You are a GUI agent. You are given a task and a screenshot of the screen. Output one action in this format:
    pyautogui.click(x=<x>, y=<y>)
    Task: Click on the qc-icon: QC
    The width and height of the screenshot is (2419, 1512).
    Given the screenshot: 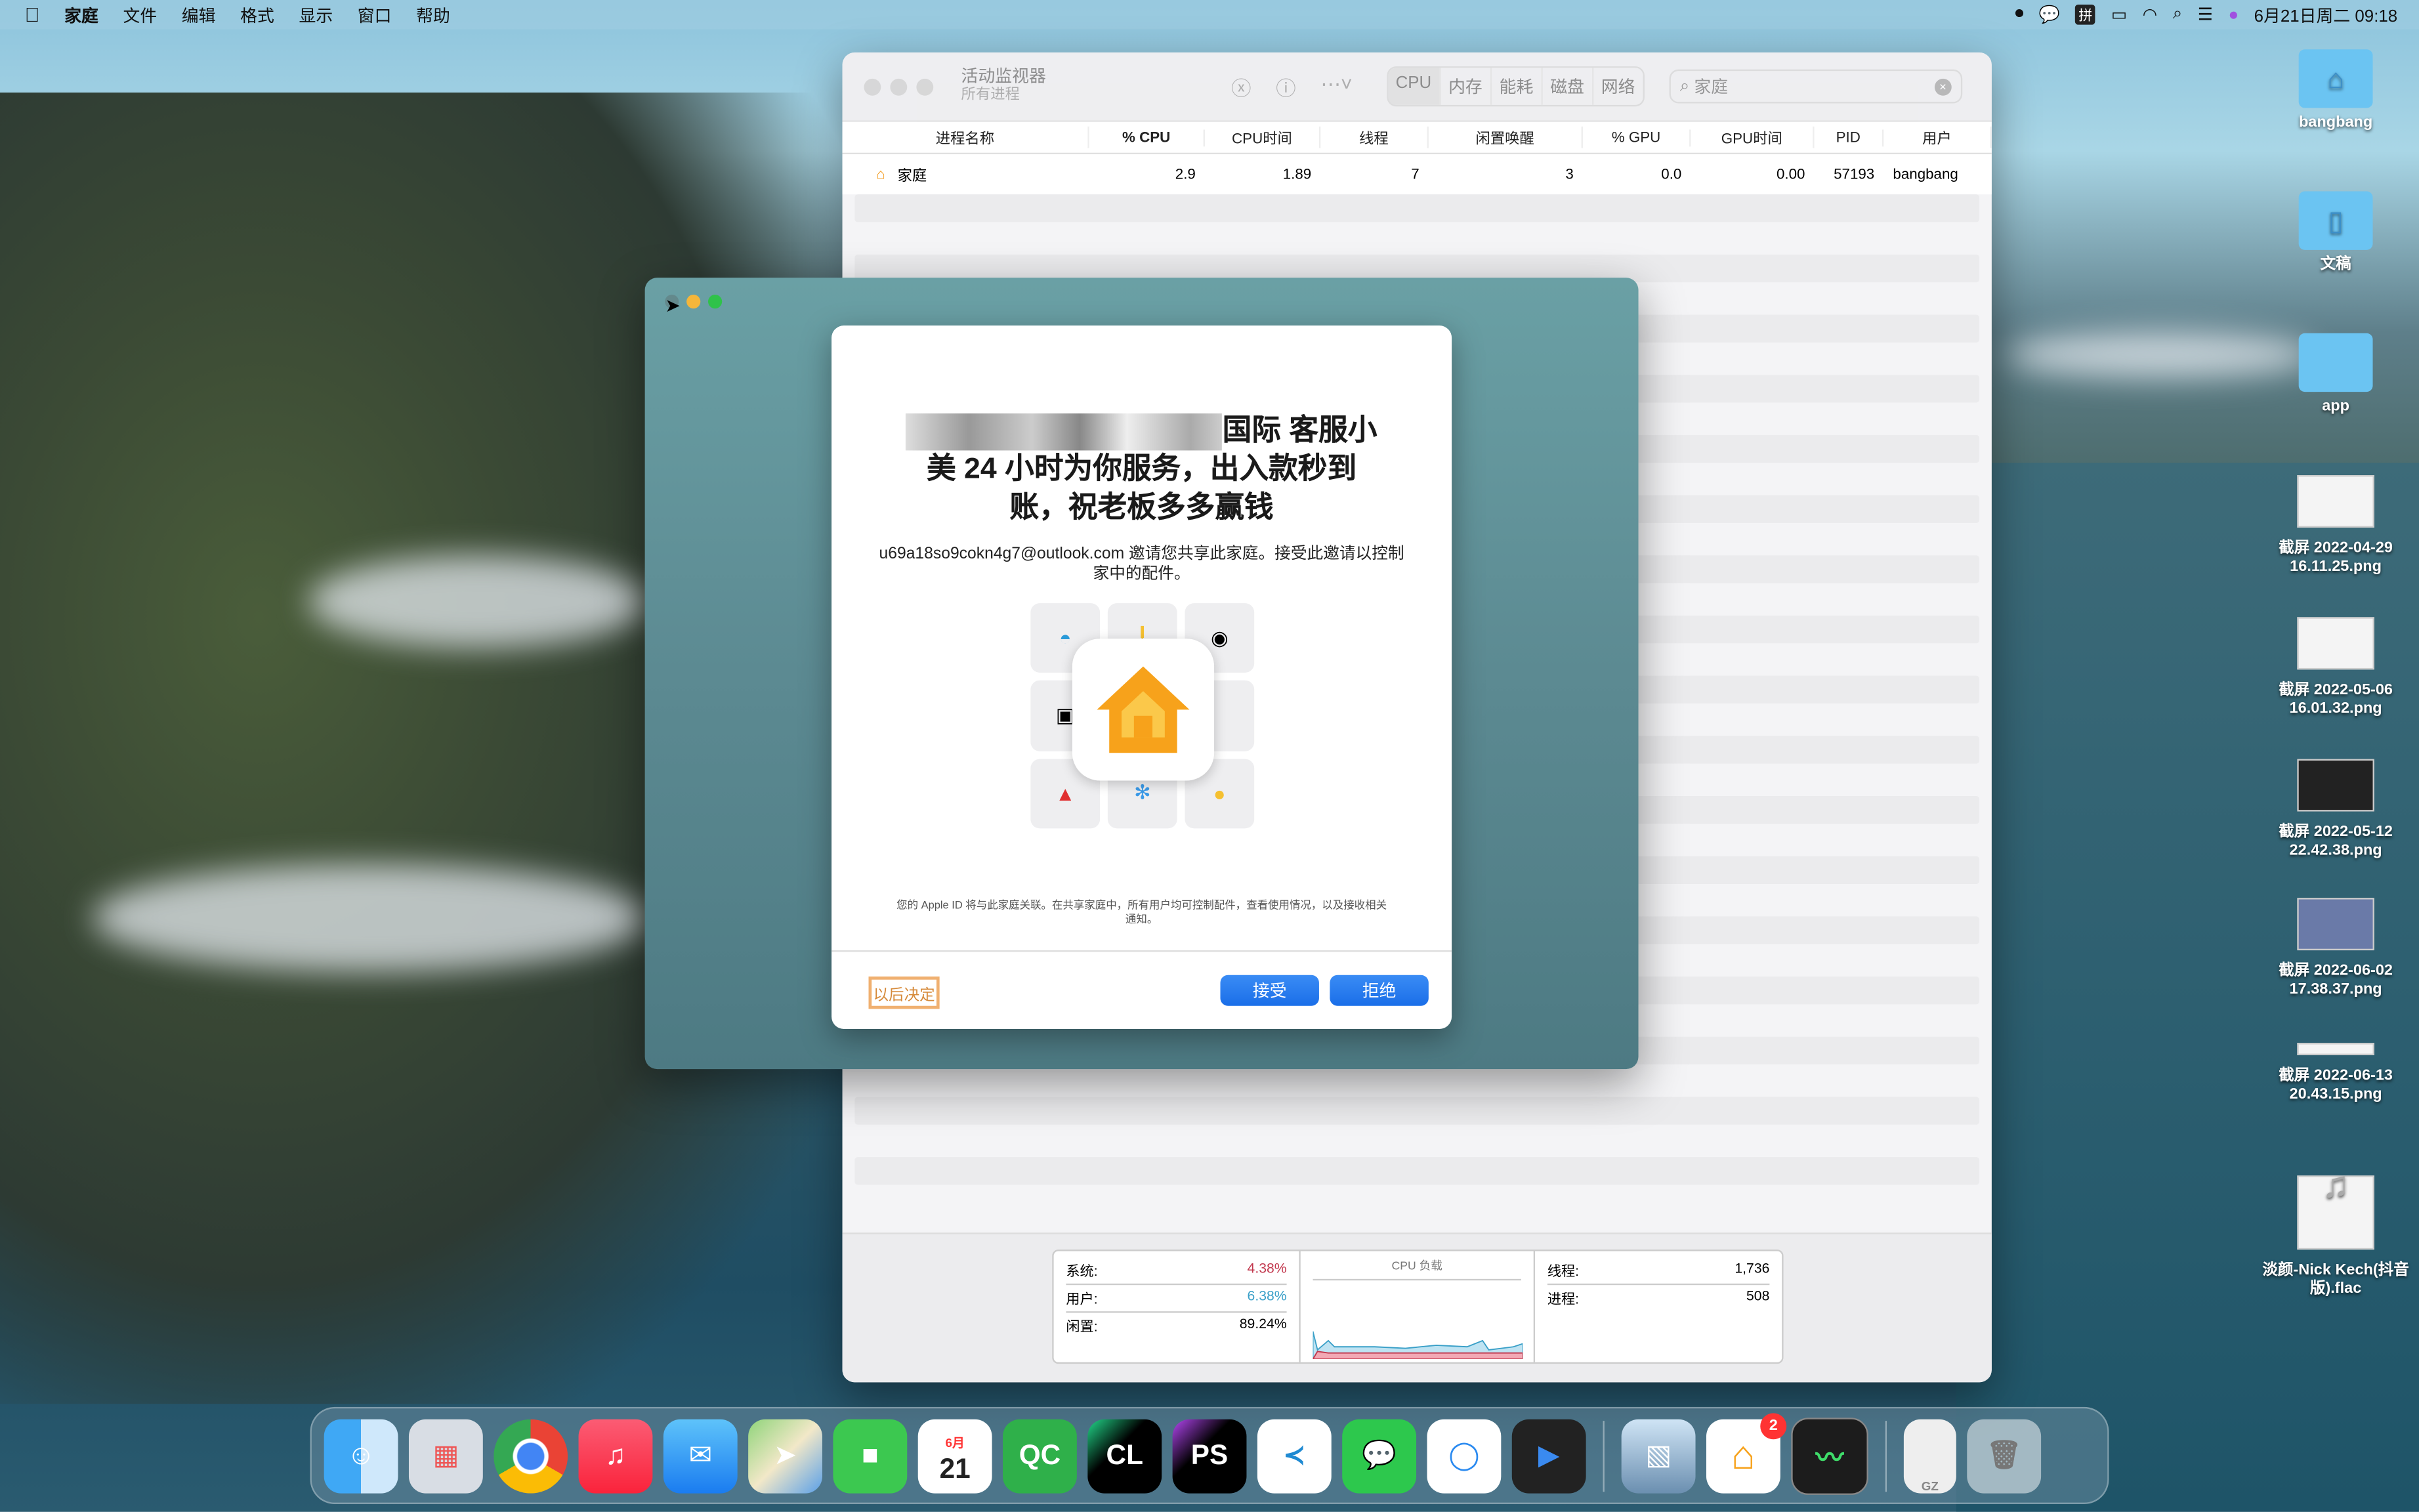 What is the action you would take?
    pyautogui.click(x=1040, y=1455)
    